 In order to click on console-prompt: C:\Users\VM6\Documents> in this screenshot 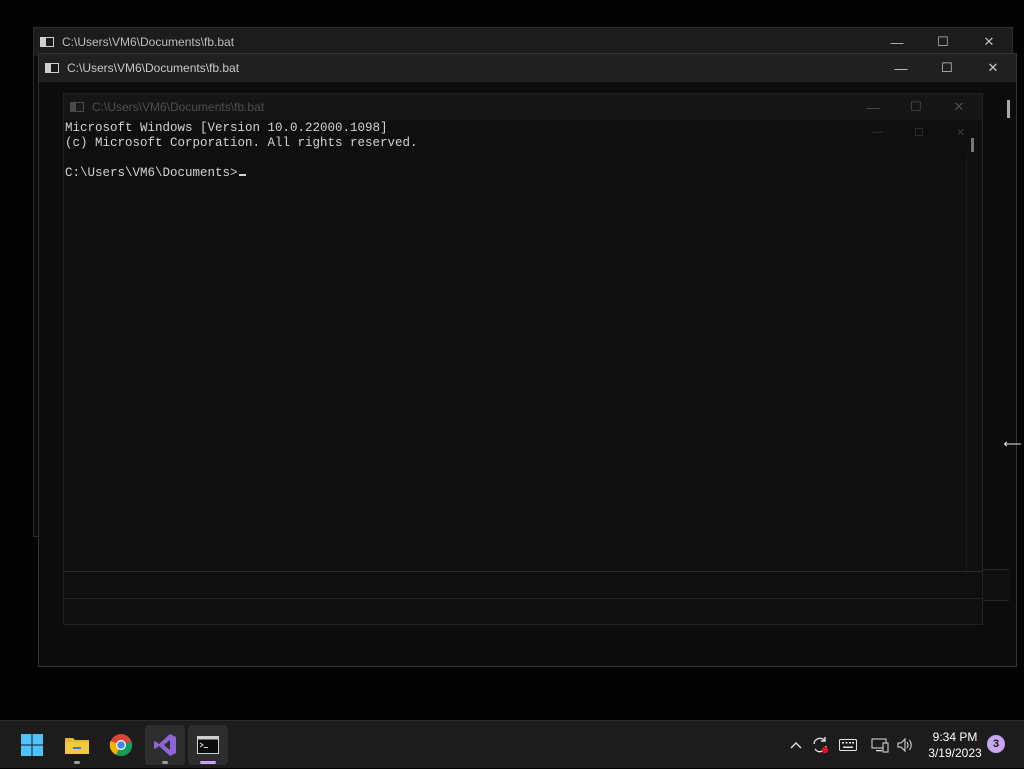, I will do `click(151, 173)`.